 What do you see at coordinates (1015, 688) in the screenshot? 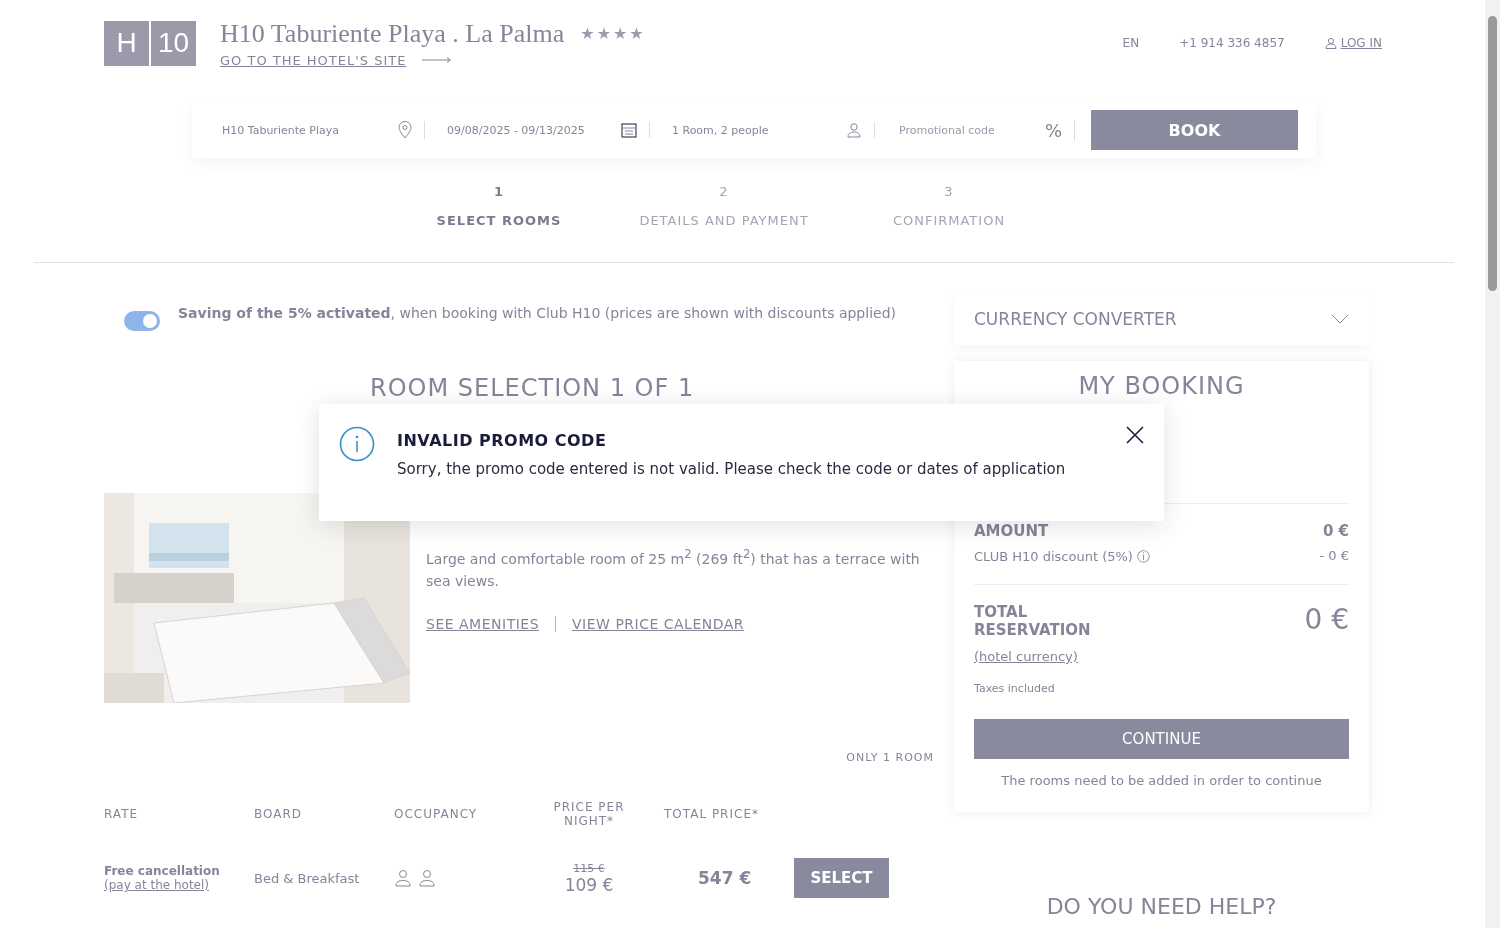
I see `taxes-note: Taxes included` at bounding box center [1015, 688].